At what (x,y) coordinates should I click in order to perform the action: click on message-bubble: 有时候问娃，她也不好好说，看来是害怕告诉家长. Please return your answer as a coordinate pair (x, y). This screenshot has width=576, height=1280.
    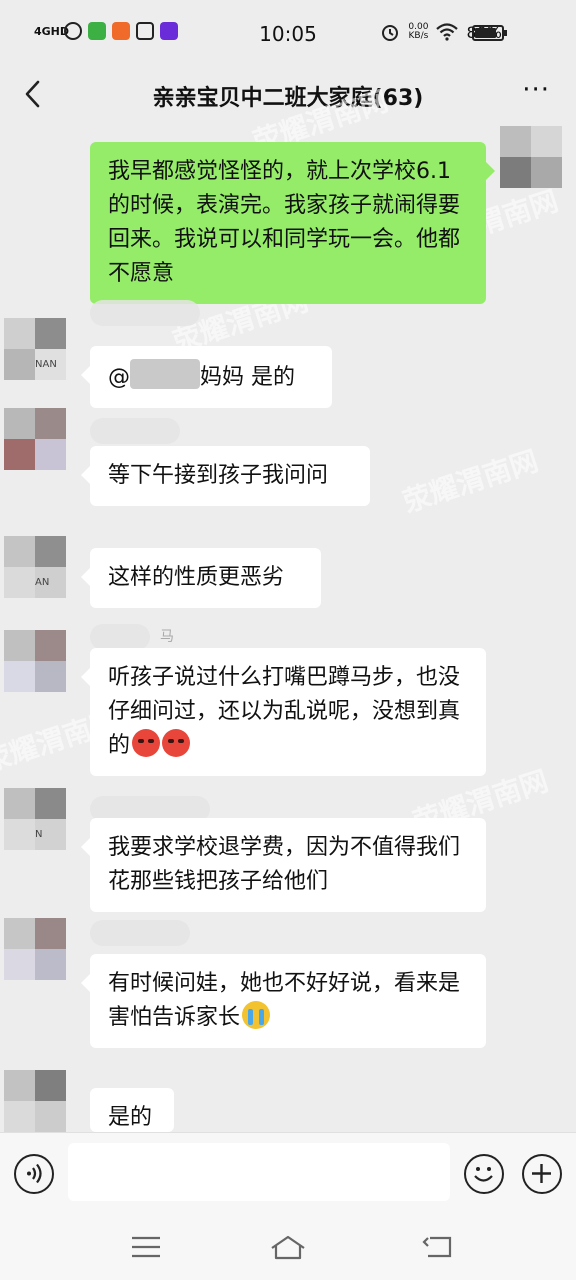
    Looking at the image, I should click on (283, 1001).